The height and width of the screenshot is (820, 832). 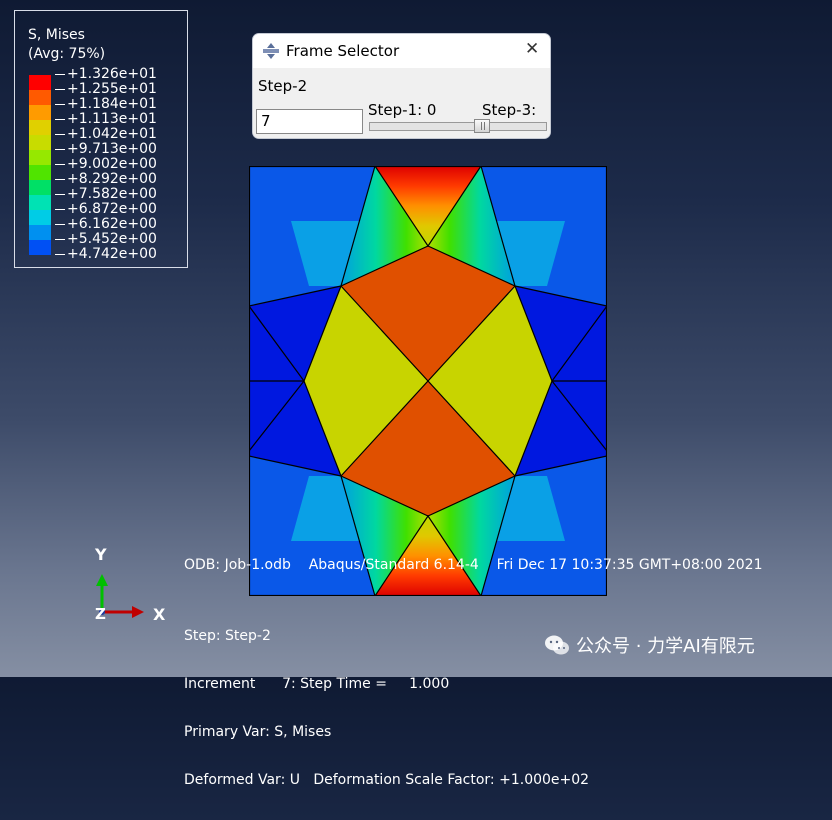 What do you see at coordinates (56, 35) in the screenshot?
I see `legend-title: S, Mises` at bounding box center [56, 35].